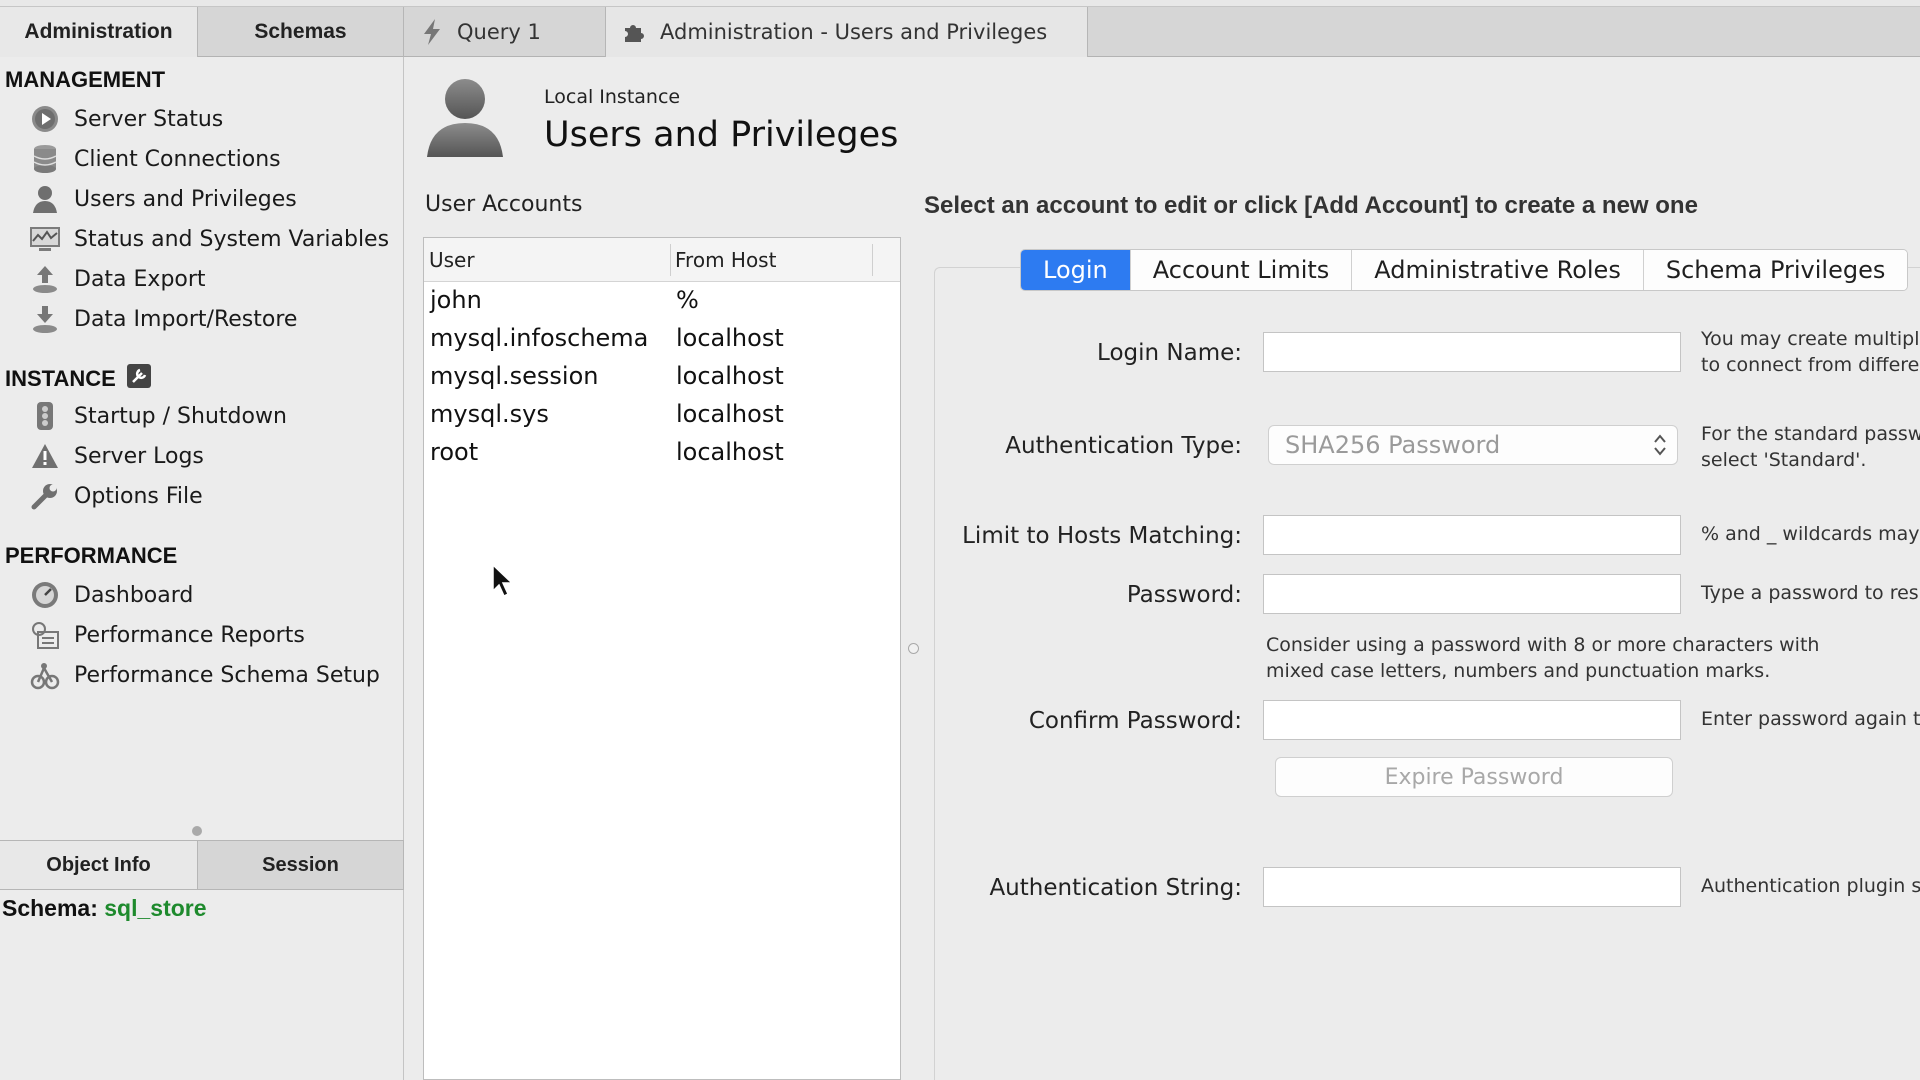 This screenshot has height=1080, width=1920. I want to click on sidebar-item-schema-setup: Performance Schema Setup, so click(204, 675).